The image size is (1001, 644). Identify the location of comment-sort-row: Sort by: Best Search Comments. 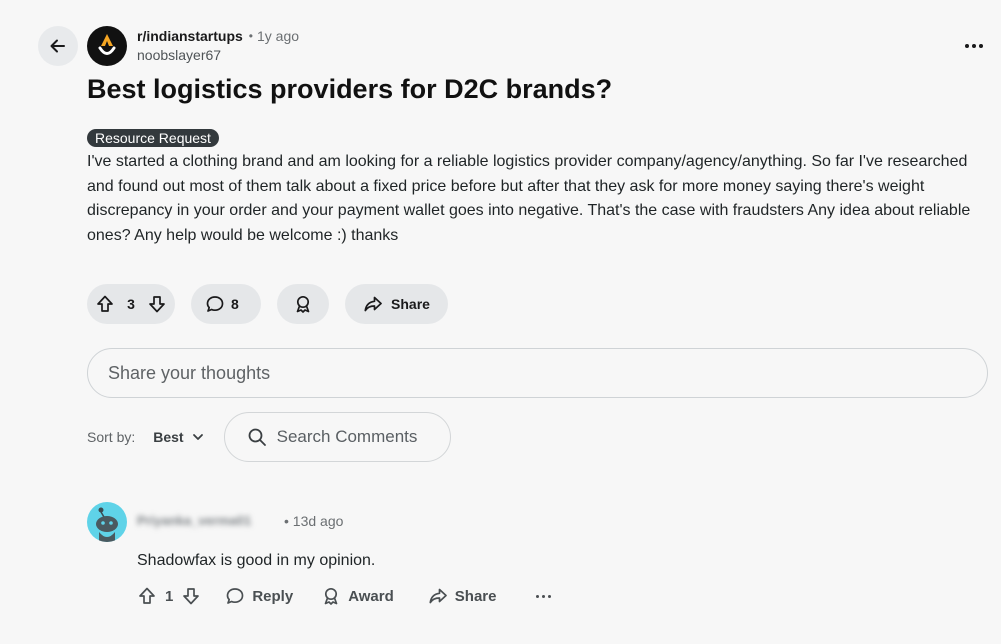
(269, 437).